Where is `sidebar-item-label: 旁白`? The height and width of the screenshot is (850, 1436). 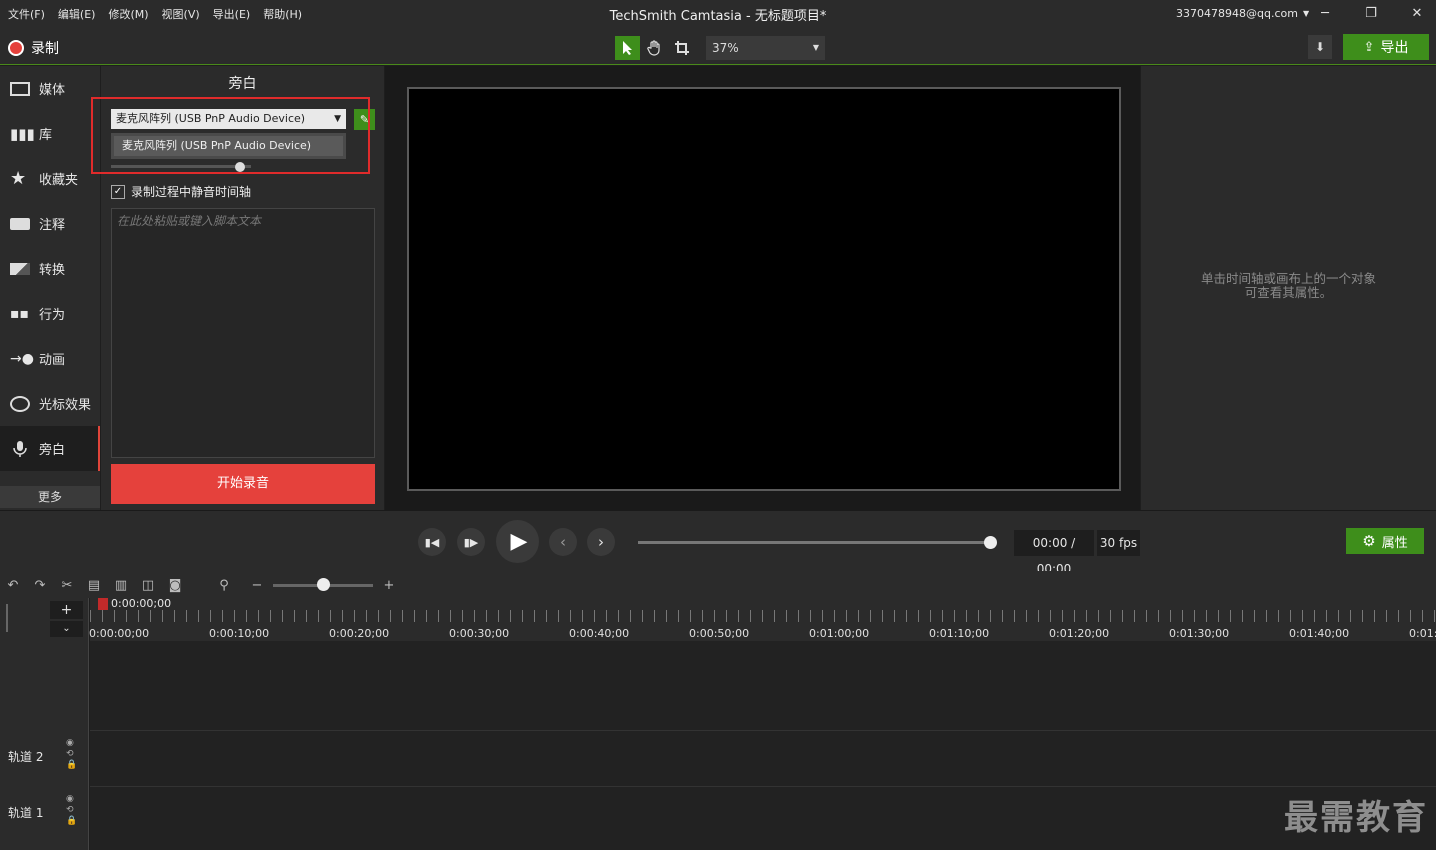 sidebar-item-label: 旁白 is located at coordinates (52, 450).